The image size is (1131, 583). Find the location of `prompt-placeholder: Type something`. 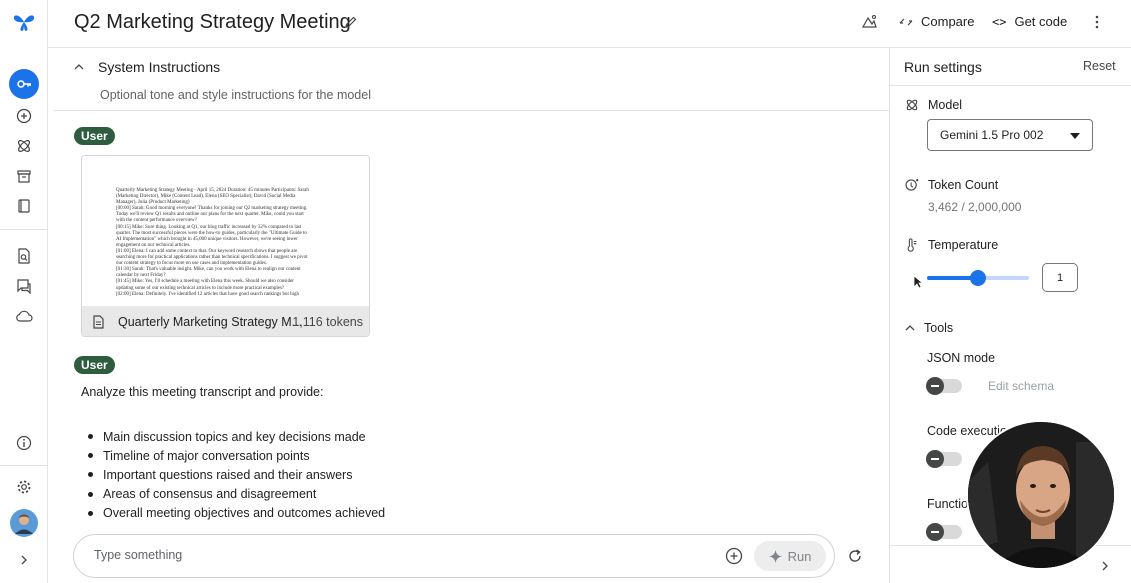

prompt-placeholder: Type something is located at coordinates (138, 555).